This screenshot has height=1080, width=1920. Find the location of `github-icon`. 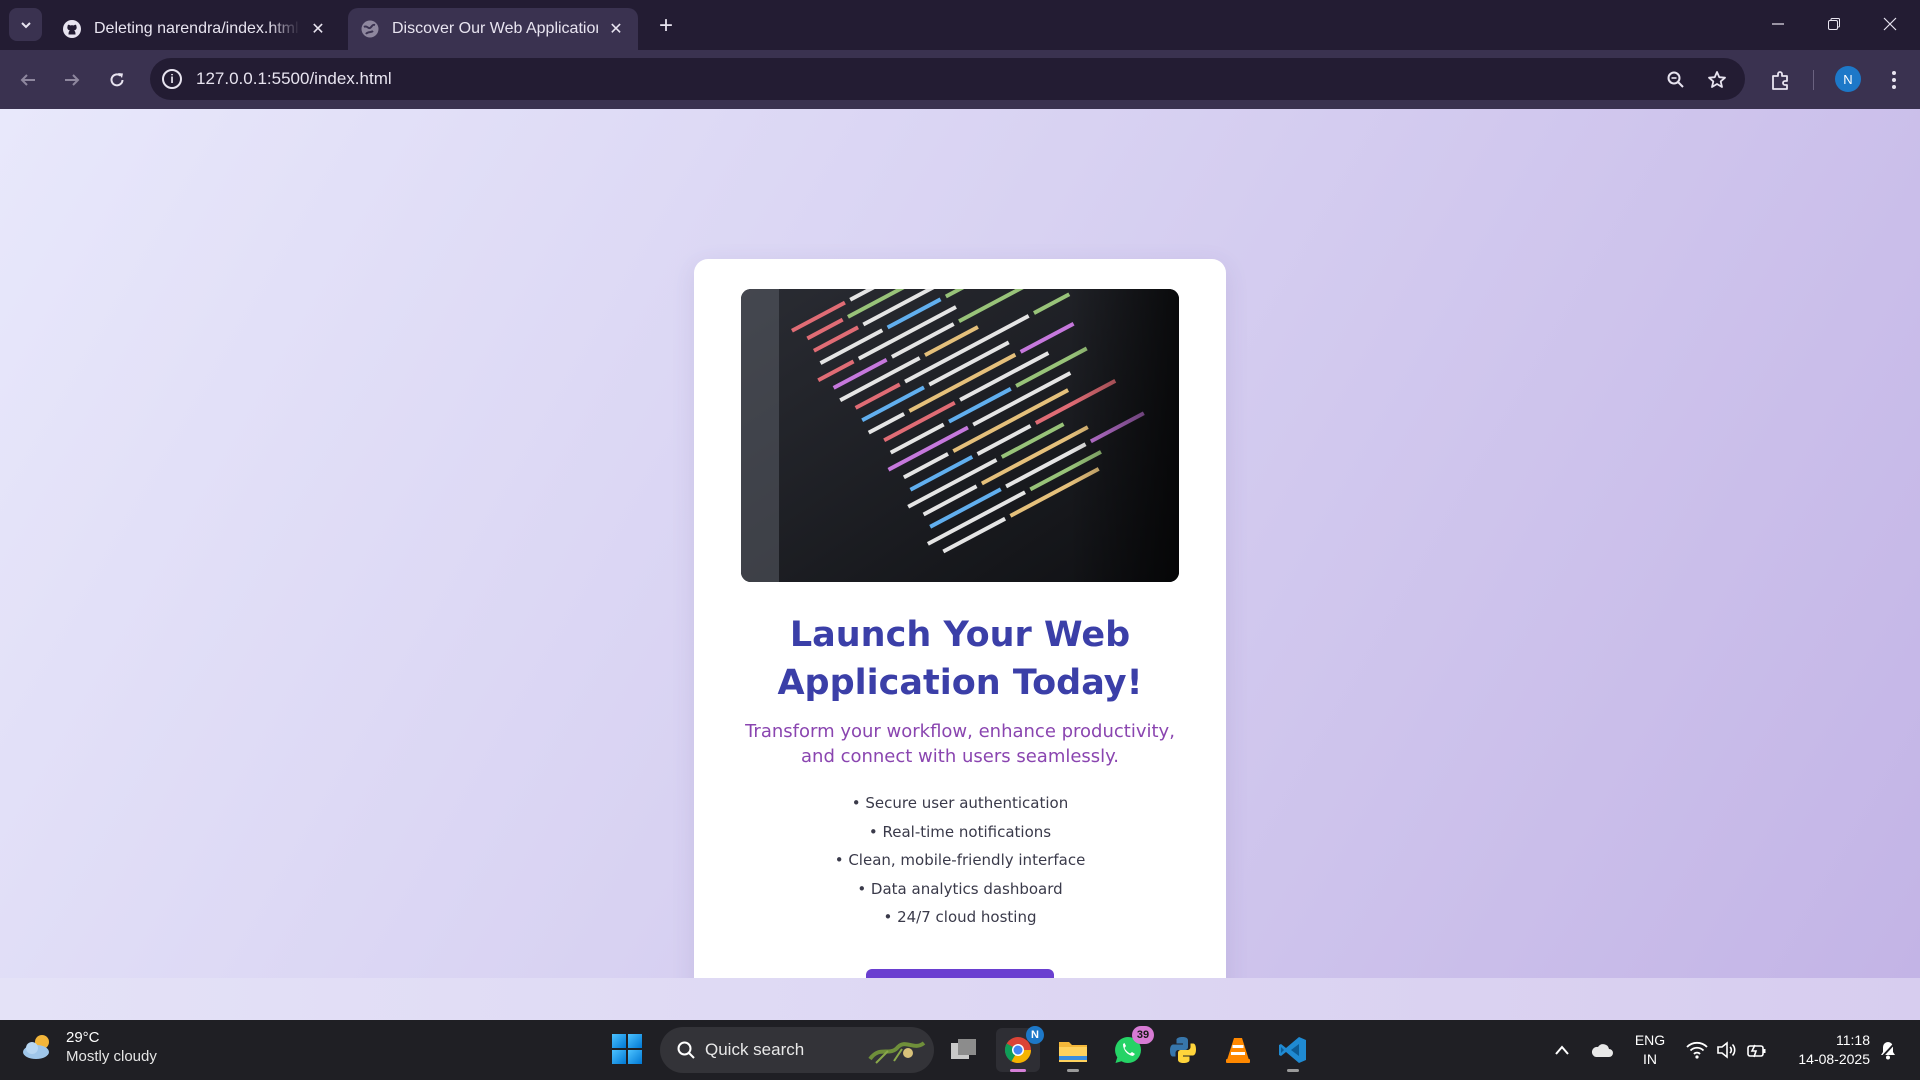

github-icon is located at coordinates (72, 29).